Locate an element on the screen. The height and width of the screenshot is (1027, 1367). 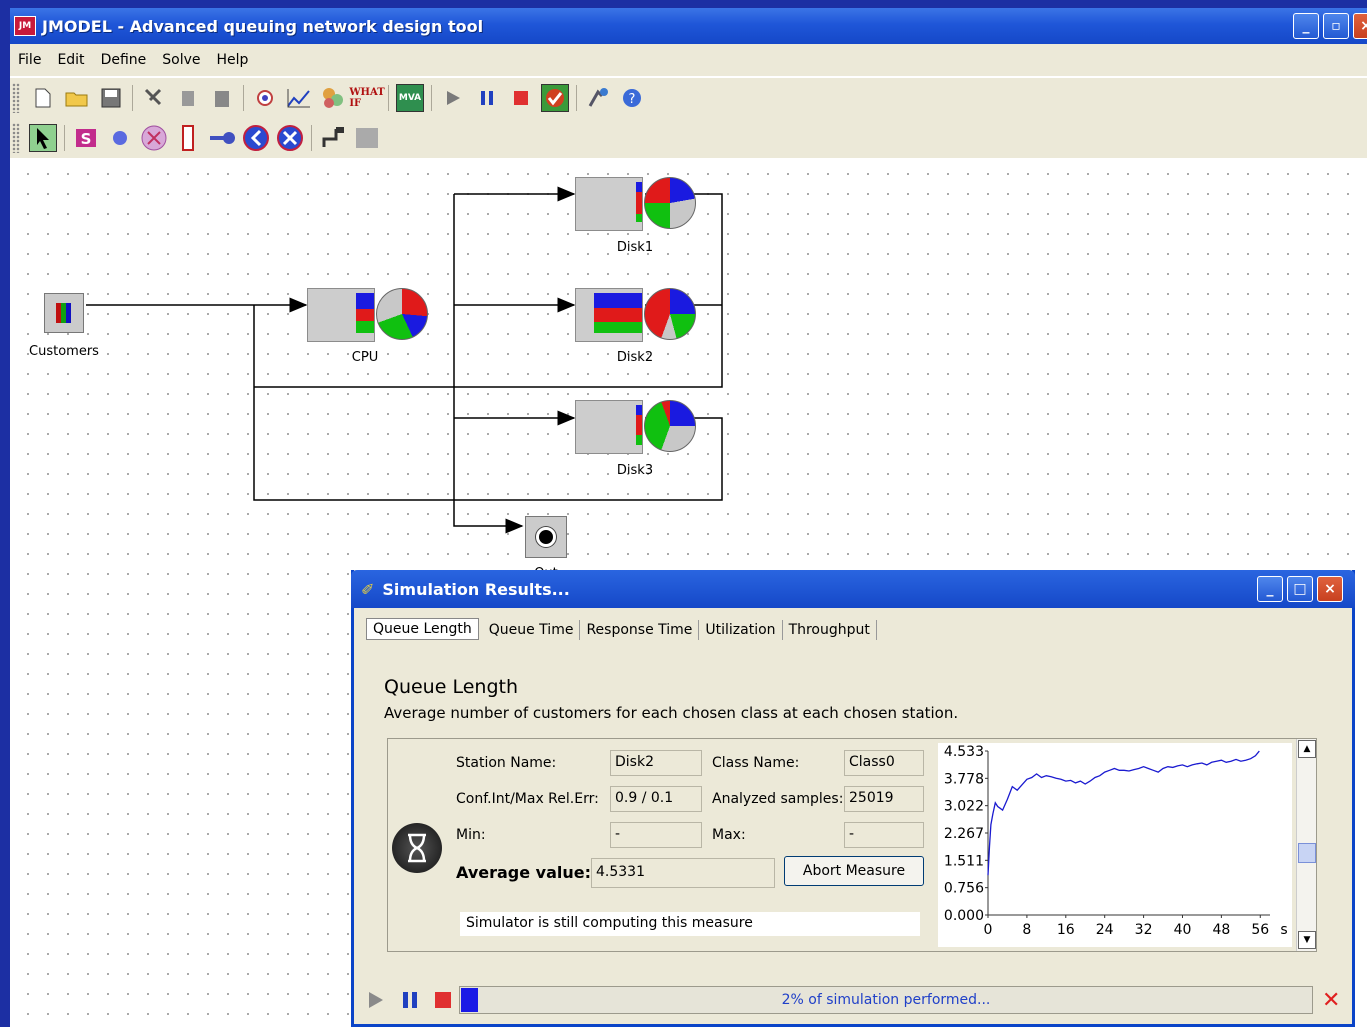
station-name-label: Station Name: is located at coordinates (506, 763).